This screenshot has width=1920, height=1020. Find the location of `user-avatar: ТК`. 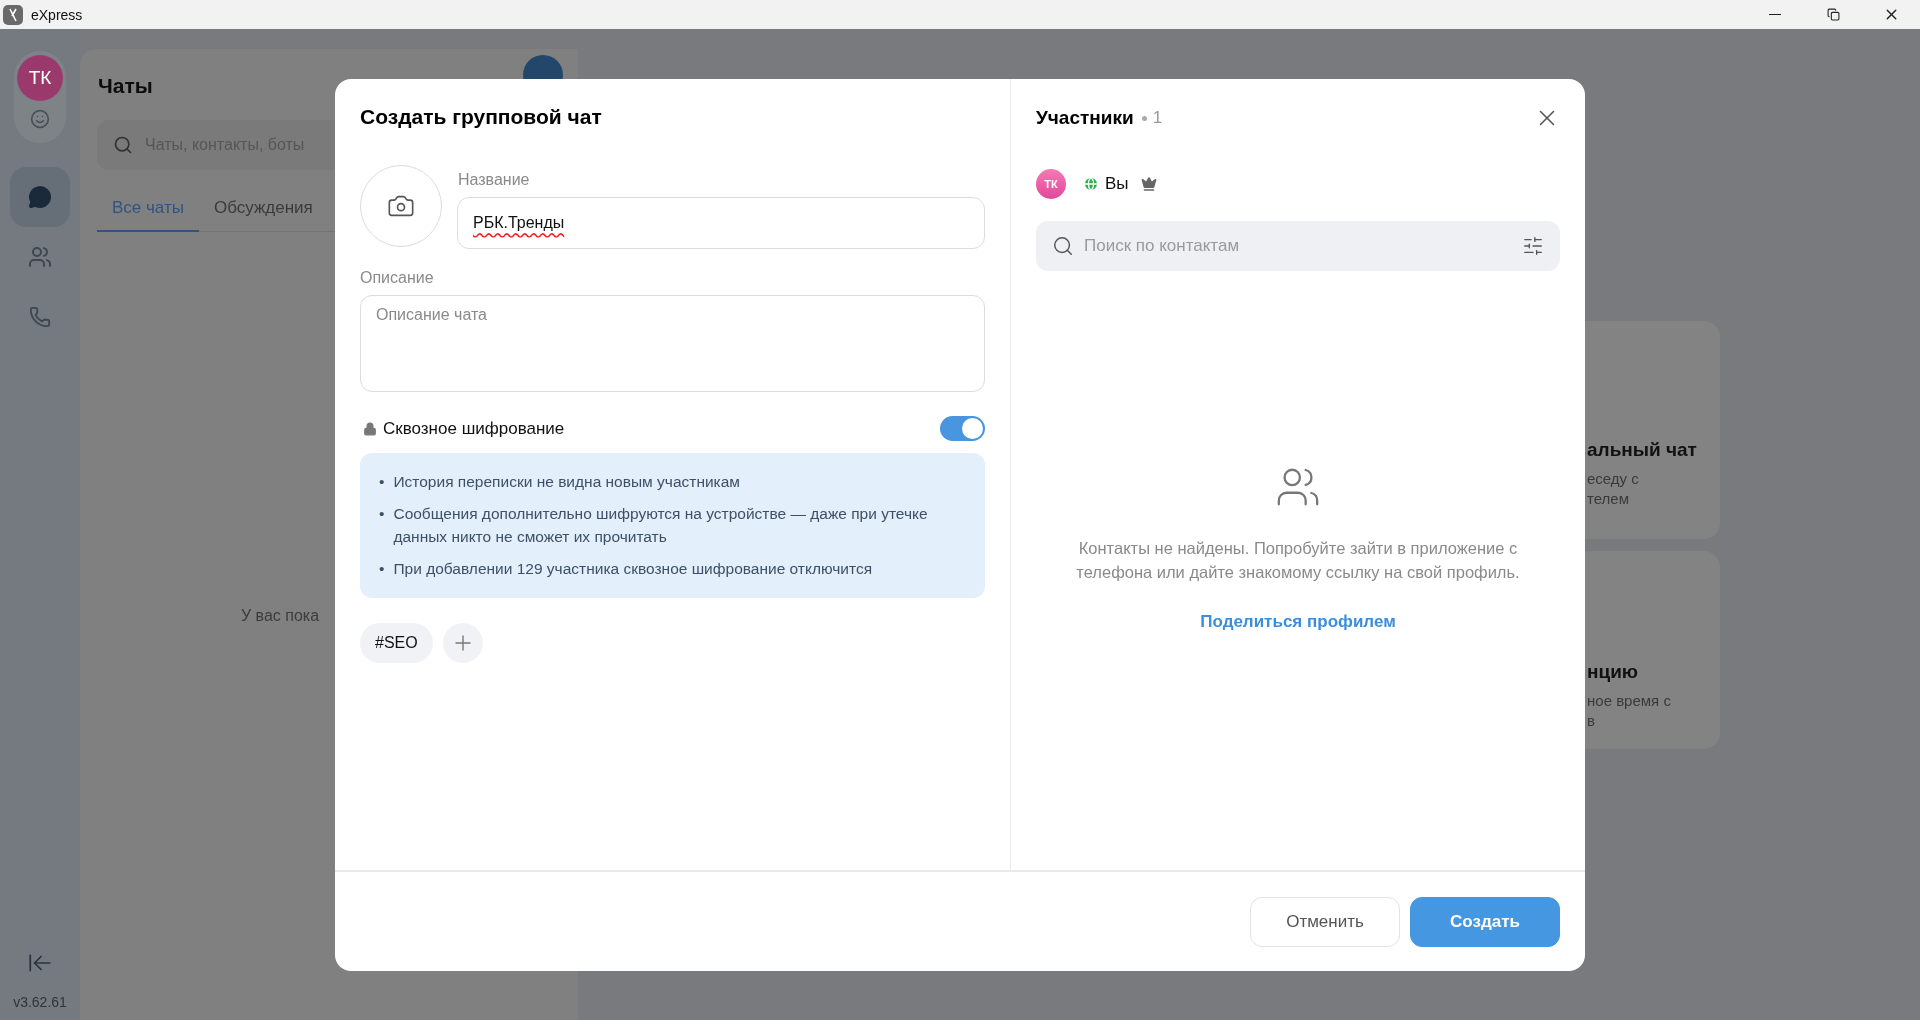

user-avatar: ТК is located at coordinates (40, 78).